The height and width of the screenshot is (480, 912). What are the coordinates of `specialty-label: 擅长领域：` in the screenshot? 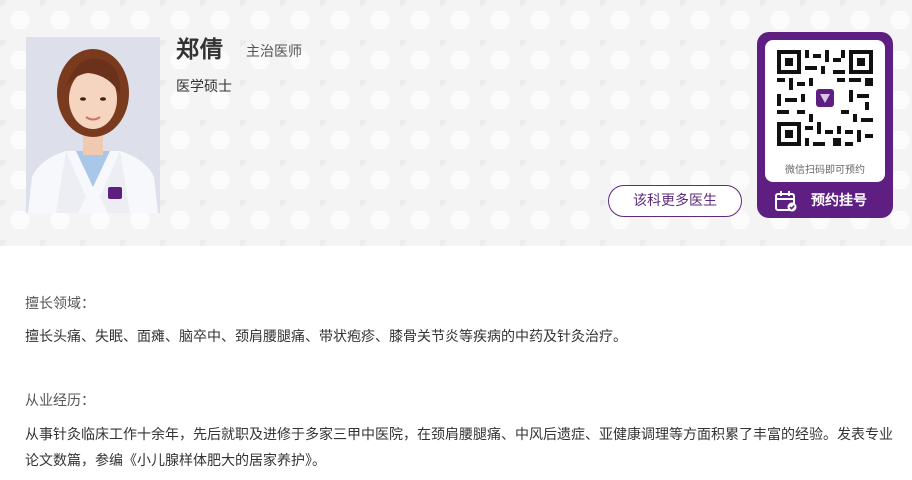 It's located at (60, 304).